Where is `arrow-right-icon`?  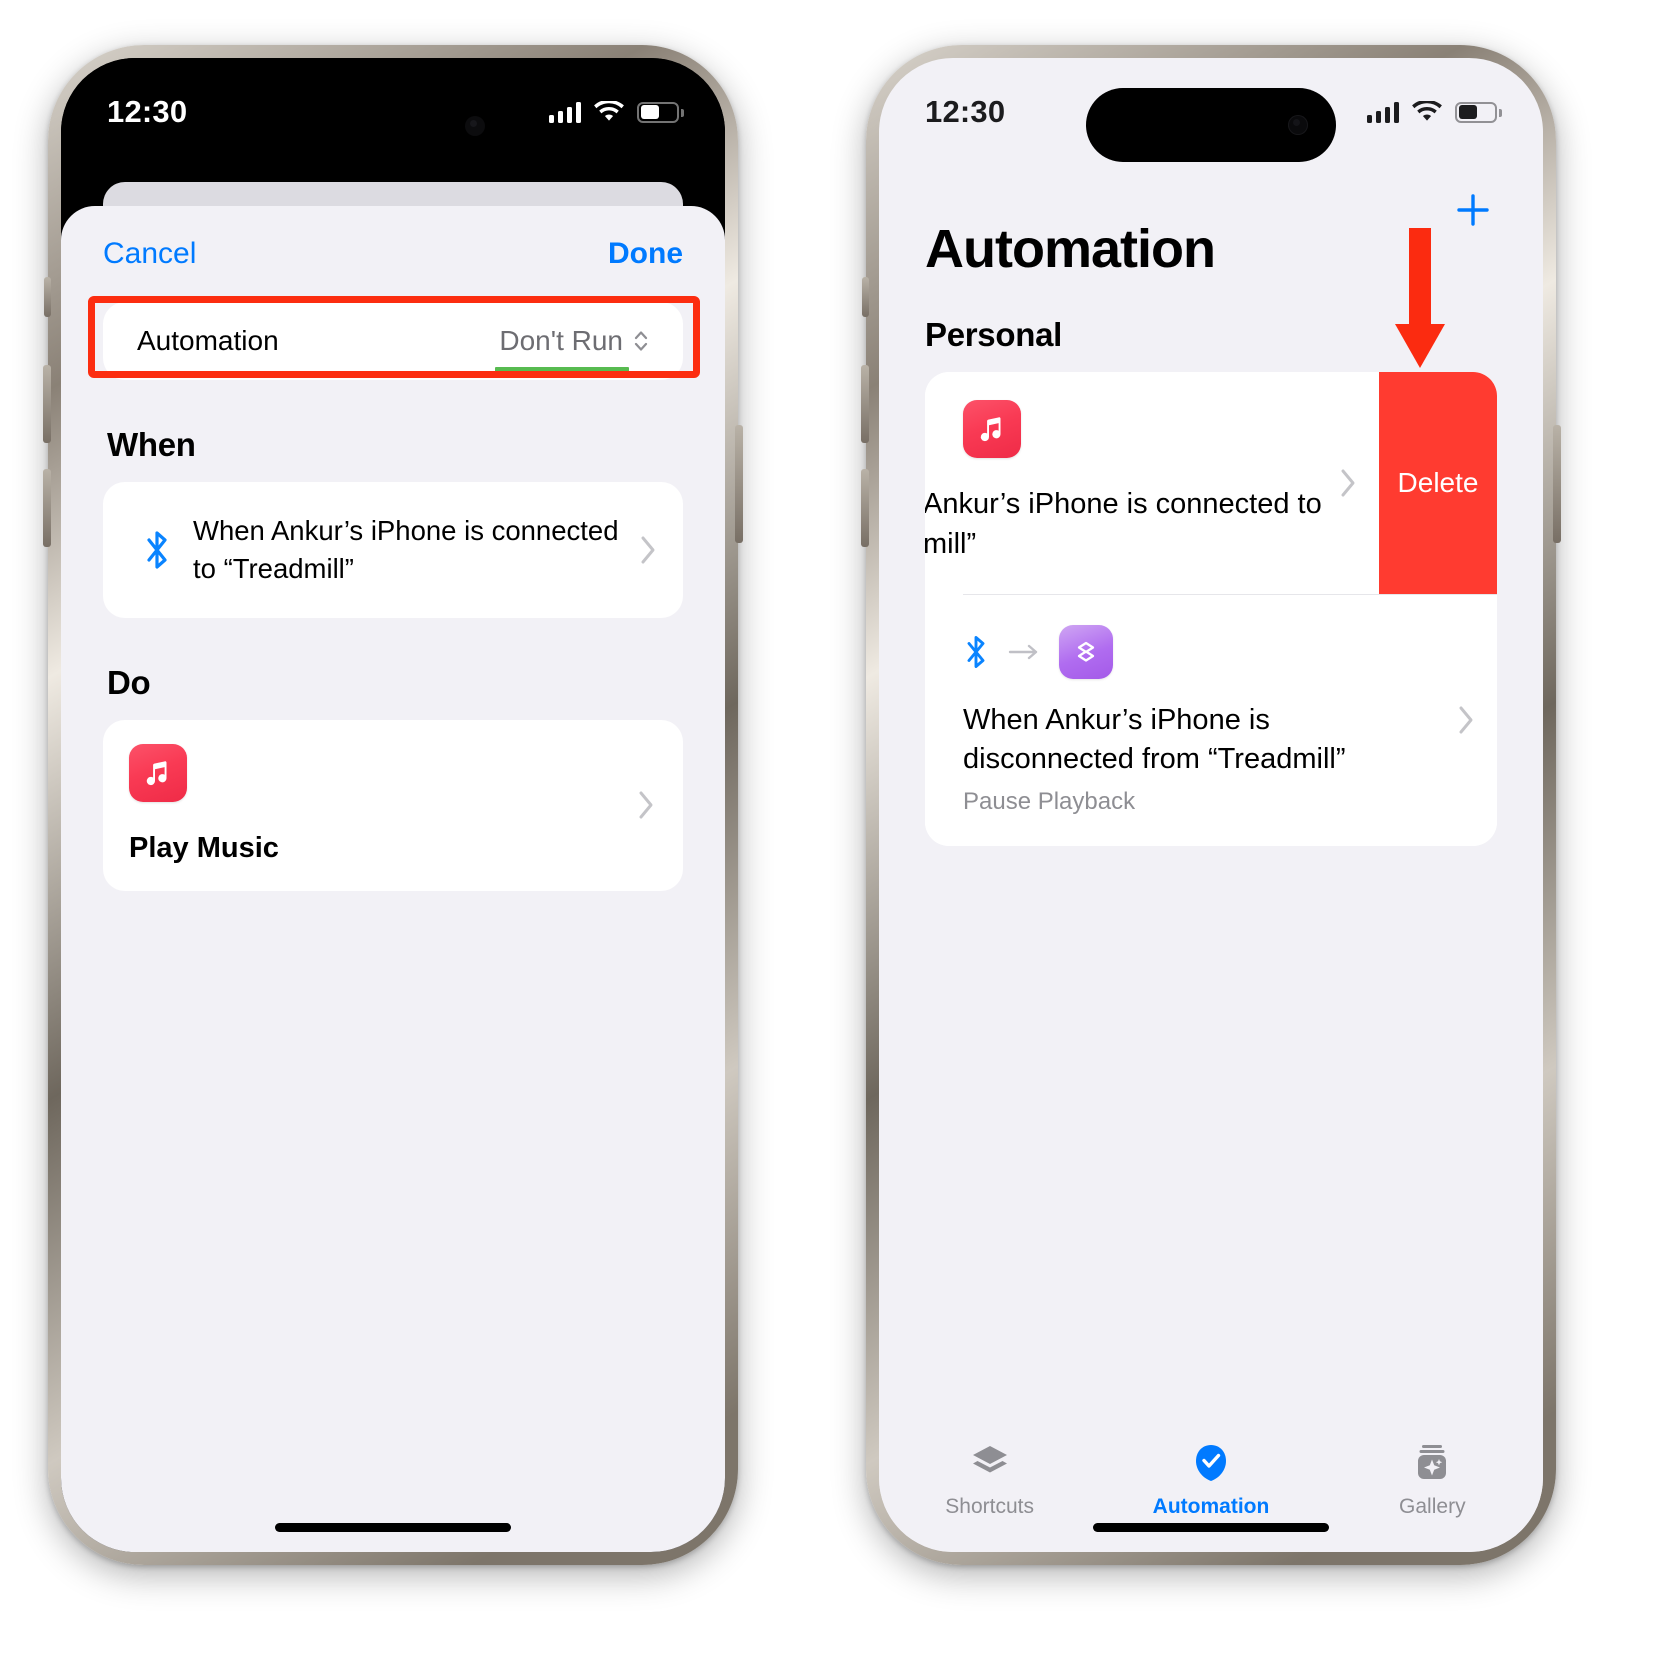
arrow-right-icon is located at coordinates (1024, 652).